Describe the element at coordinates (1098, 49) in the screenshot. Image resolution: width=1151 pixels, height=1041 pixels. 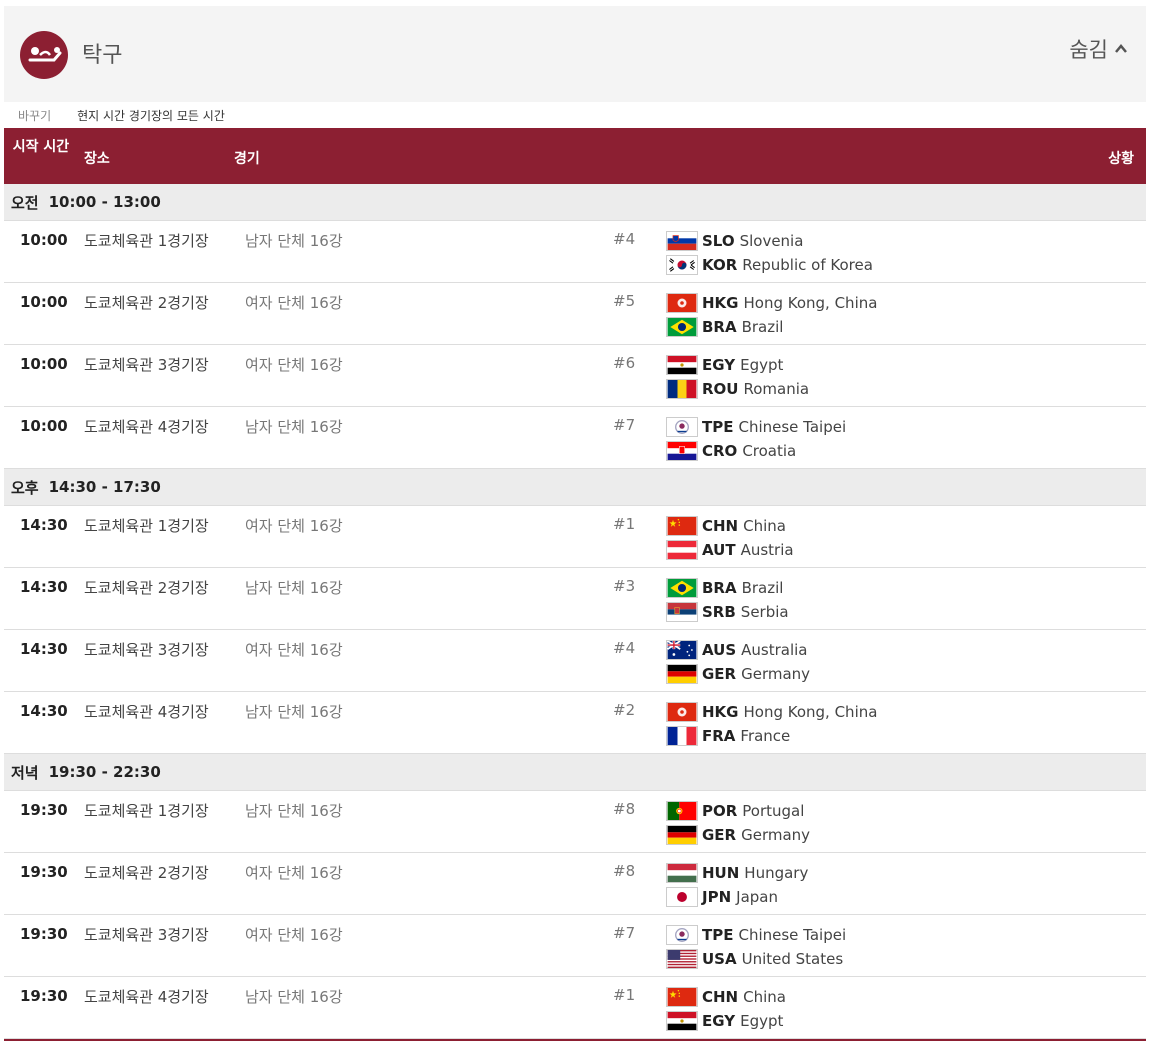
I see `hide-button: 숨김` at that location.